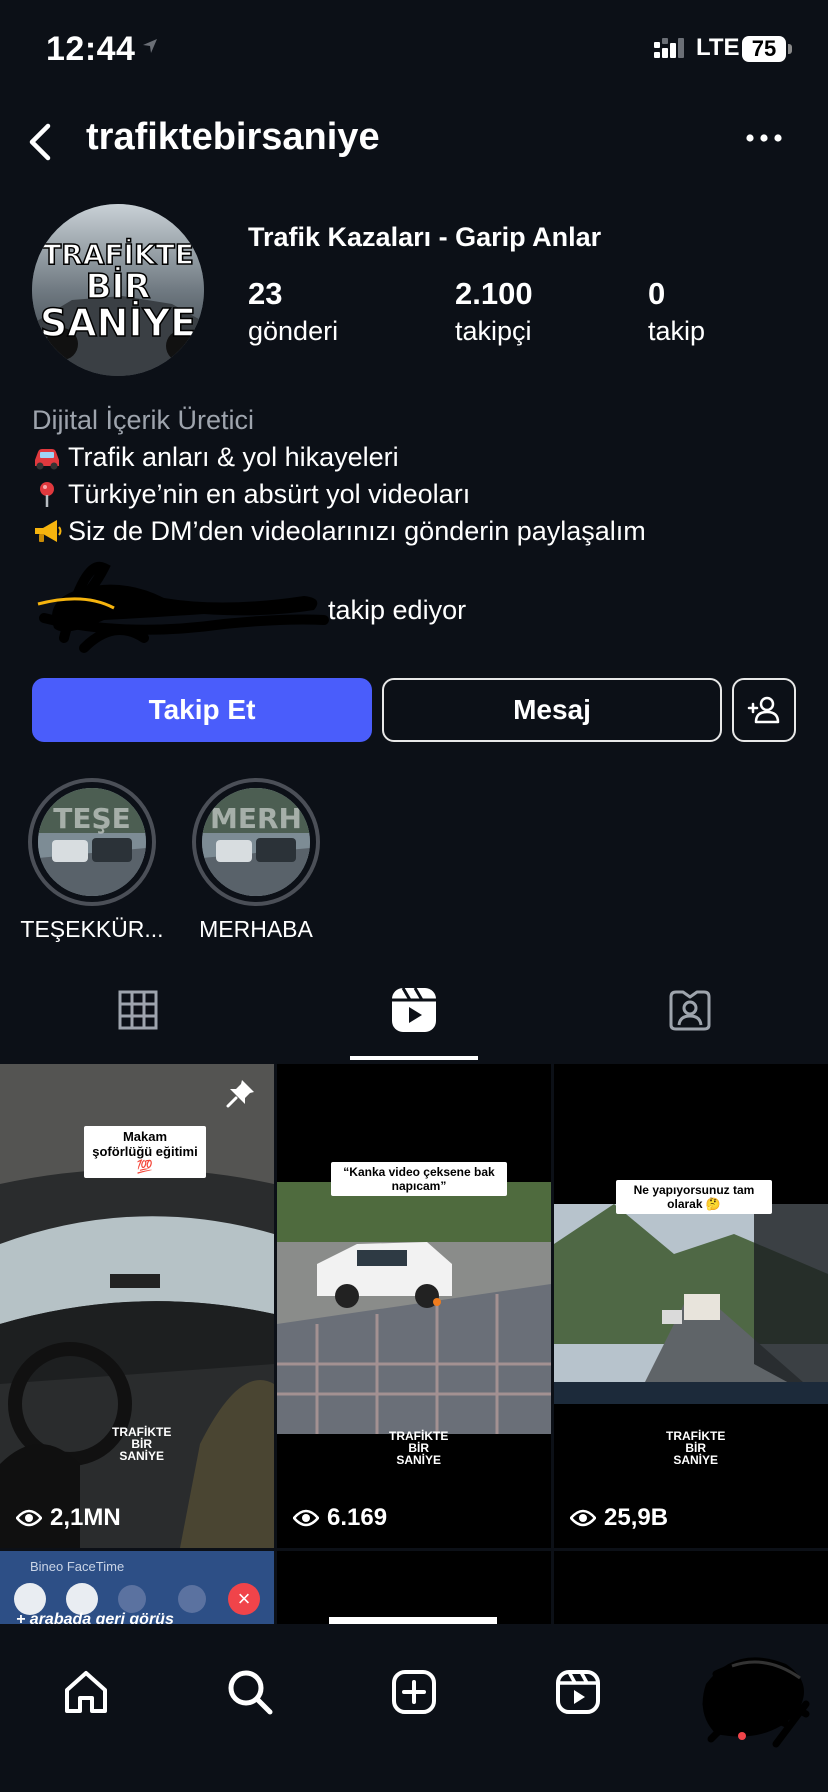 The width and height of the screenshot is (828, 1792). I want to click on bio-line-1: Trafik anları & yol hikayeleri, so click(339, 457).